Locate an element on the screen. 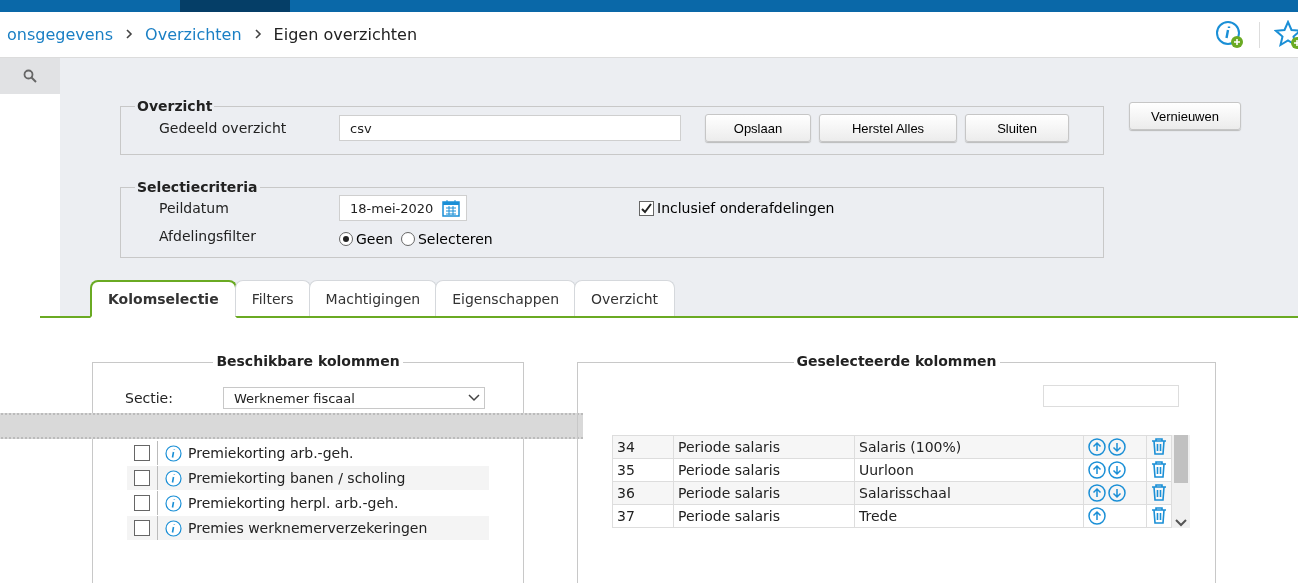  column-option: Premiekorting herpl. arb.-geh. is located at coordinates (293, 503).